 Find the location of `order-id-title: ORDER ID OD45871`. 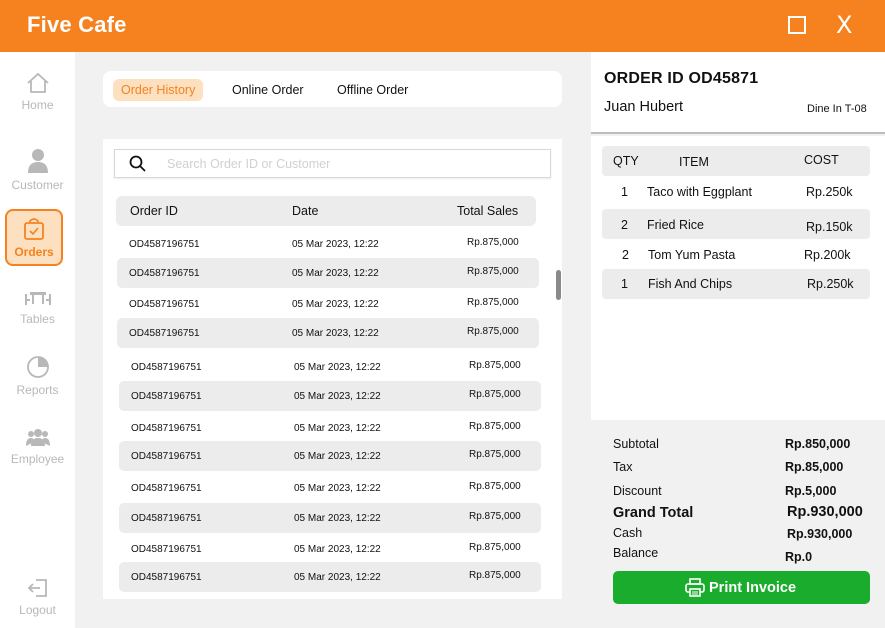

order-id-title: ORDER ID OD45871 is located at coordinates (681, 78).